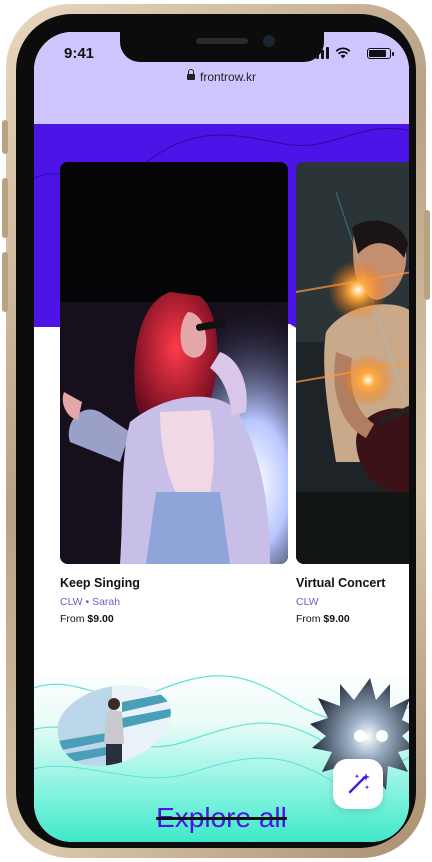  I want to click on status-time: 9:41, so click(79, 53).